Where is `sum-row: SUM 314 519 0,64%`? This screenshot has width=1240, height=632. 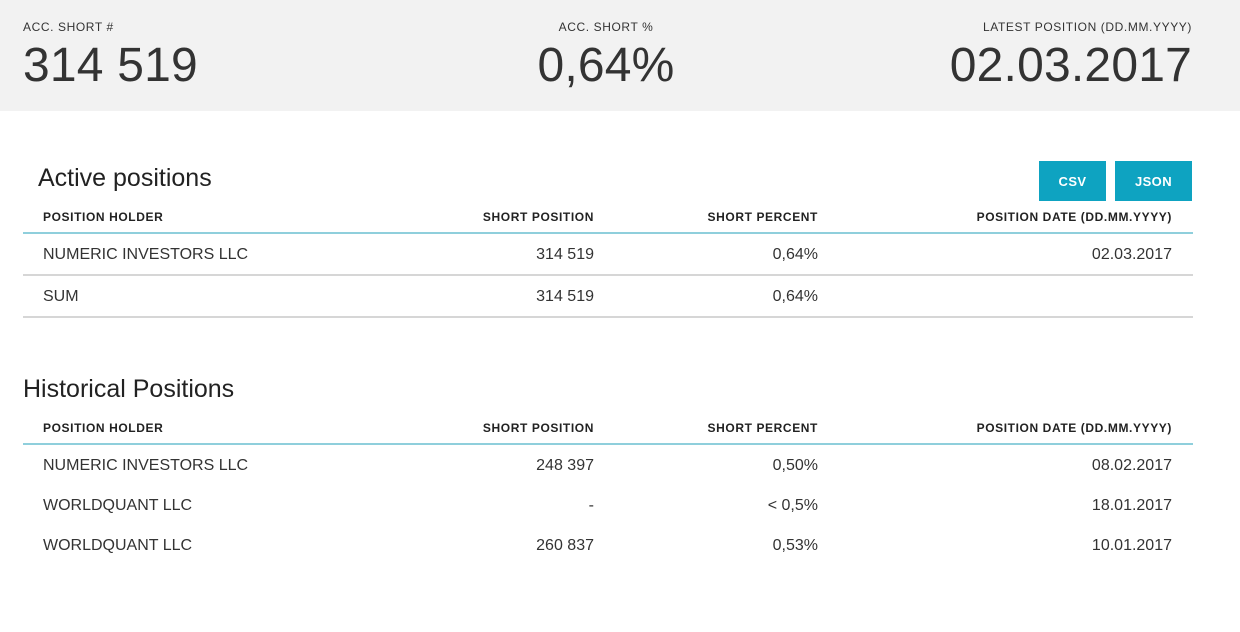 sum-row: SUM 314 519 0,64% is located at coordinates (608, 297).